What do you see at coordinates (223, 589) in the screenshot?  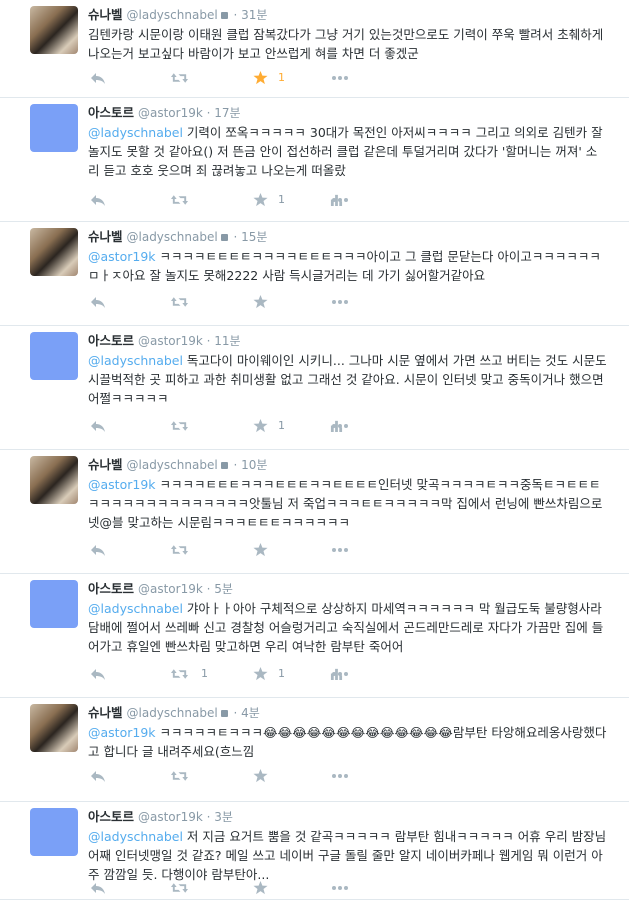 I see `timestamp: 5분` at bounding box center [223, 589].